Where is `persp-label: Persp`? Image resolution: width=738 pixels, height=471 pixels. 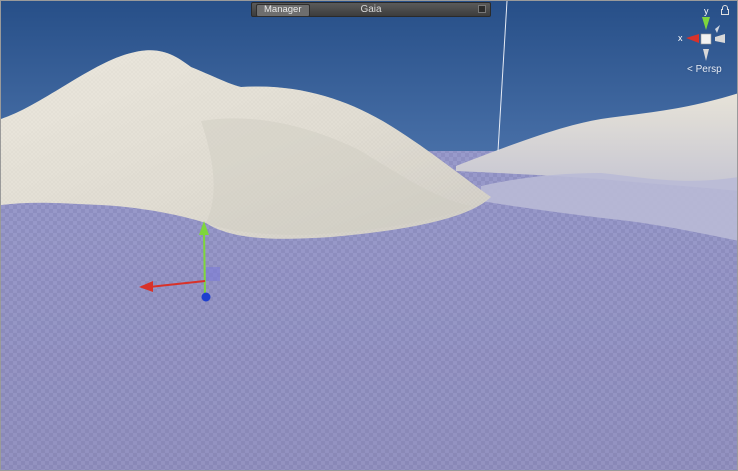 persp-label: Persp is located at coordinates (708, 69).